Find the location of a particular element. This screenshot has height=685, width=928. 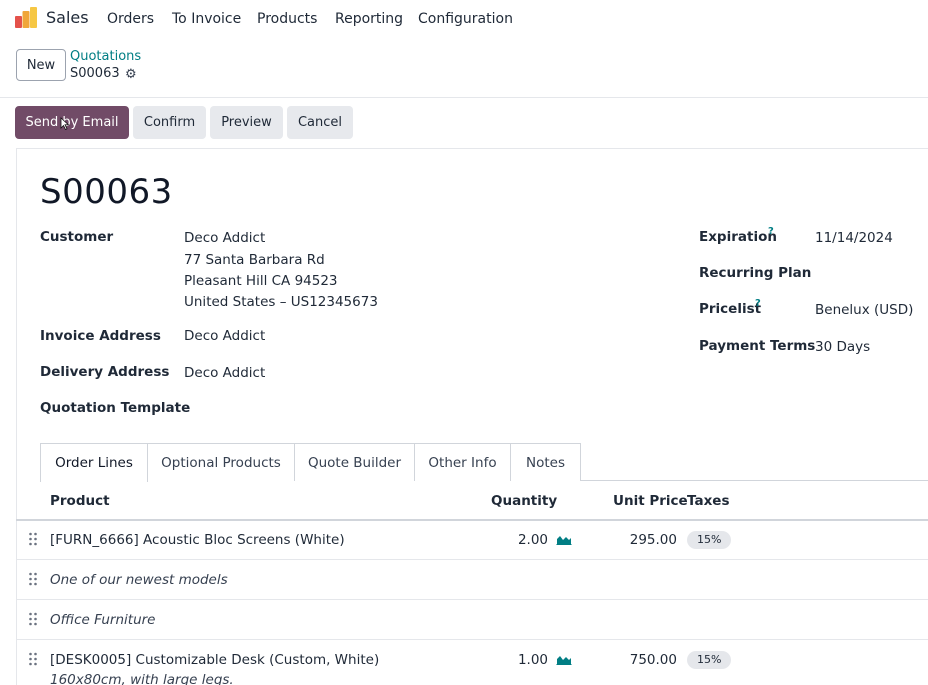

pricelist-field: Benelux (USD) is located at coordinates (864, 310).